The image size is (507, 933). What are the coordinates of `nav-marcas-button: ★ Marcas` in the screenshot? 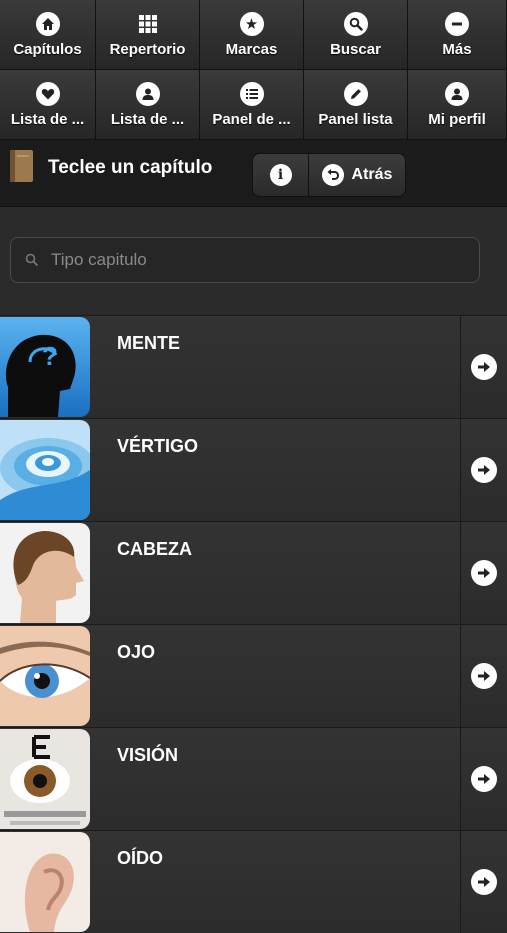 It's located at (252, 35).